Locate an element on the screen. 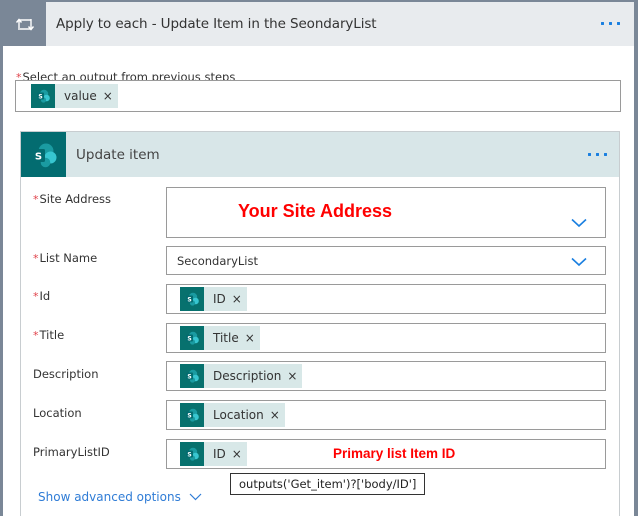 The width and height of the screenshot is (638, 516). show-advanced-options-label: Show advanced options is located at coordinates (109, 497).